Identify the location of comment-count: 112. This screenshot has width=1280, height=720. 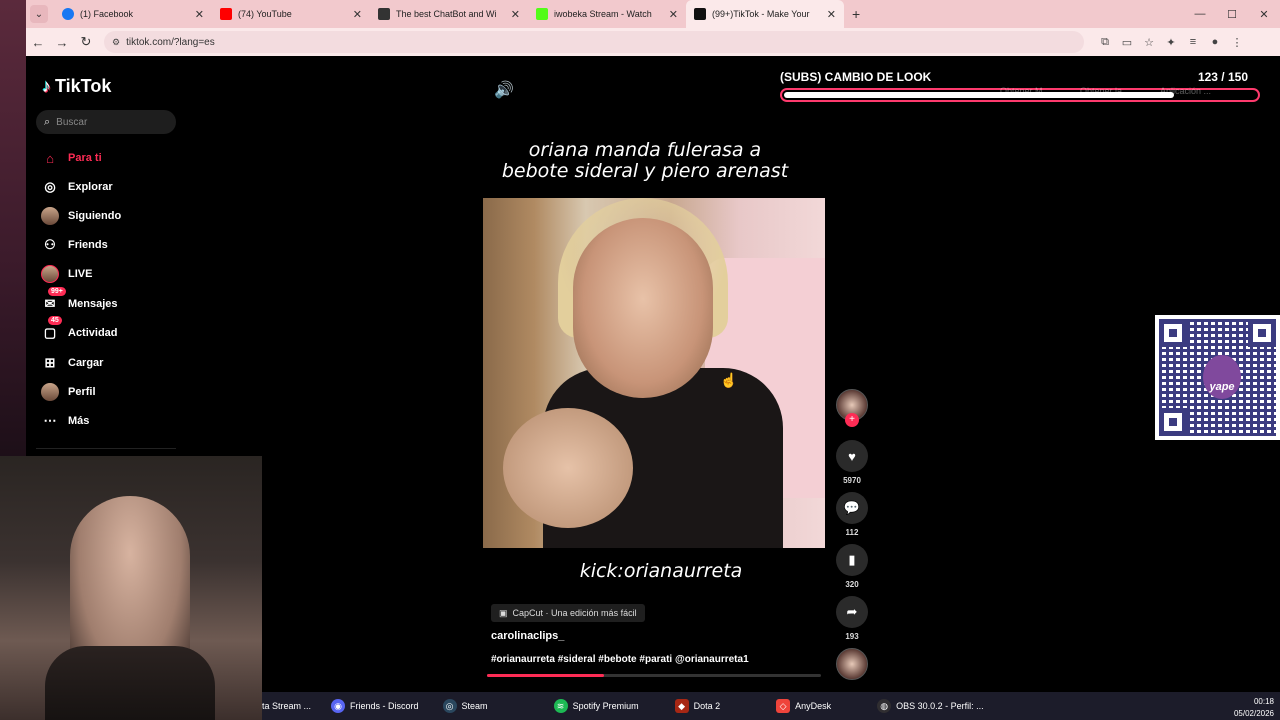
(852, 532).